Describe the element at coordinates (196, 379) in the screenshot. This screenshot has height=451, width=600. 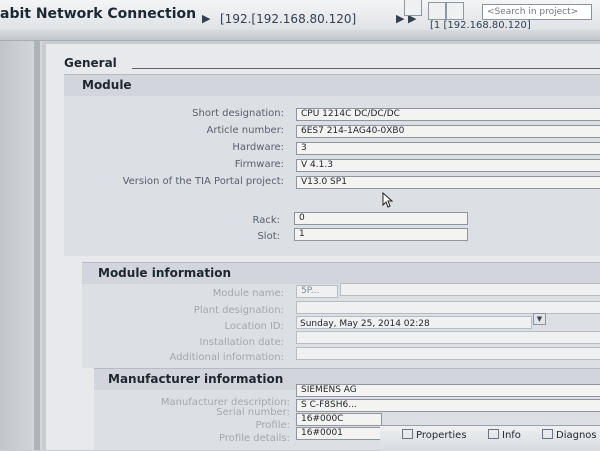
I see `manufacturer-section-title: Manufacturer information` at that location.